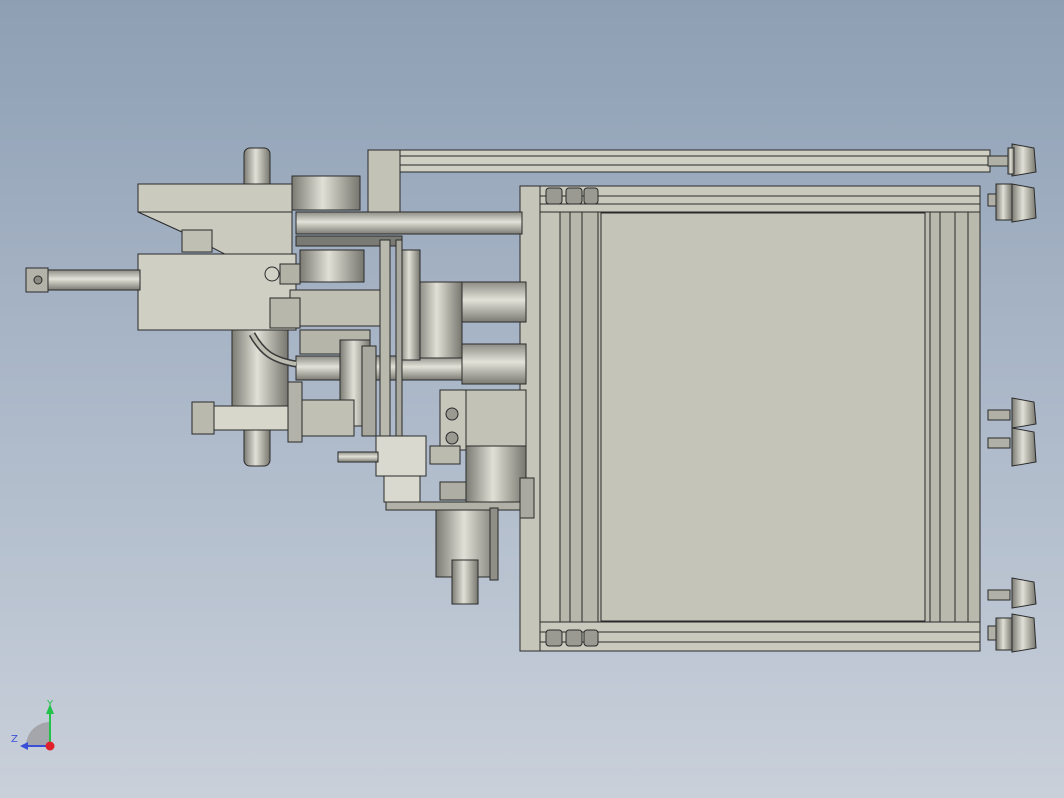 This screenshot has width=1064, height=798. What do you see at coordinates (14, 739) in the screenshot?
I see `z-axis-label: Z` at bounding box center [14, 739].